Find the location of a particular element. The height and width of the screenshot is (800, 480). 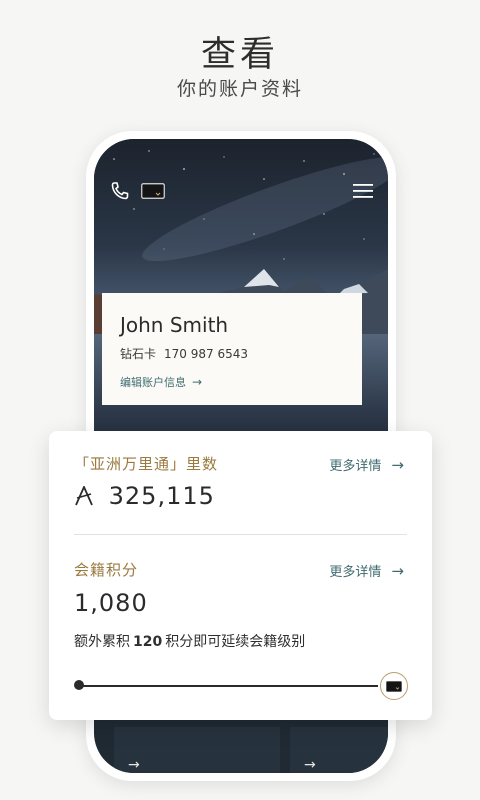

miles-details-label: 更多详情 is located at coordinates (355, 466).